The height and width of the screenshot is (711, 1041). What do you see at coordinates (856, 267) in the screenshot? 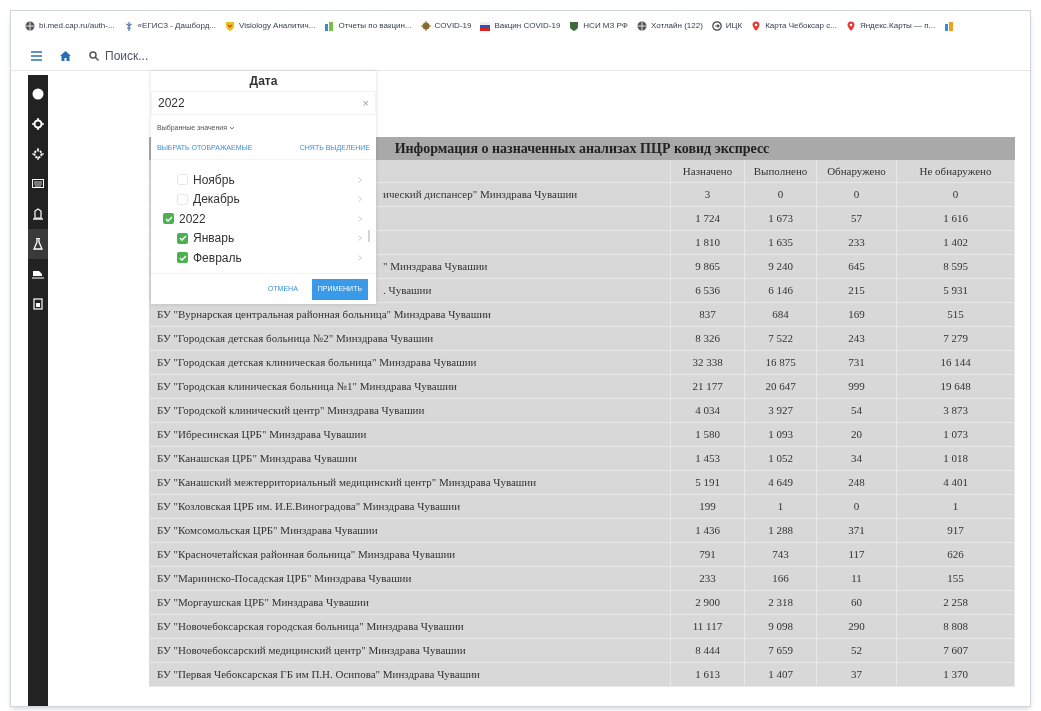
I see `table-cell-text: 645` at bounding box center [856, 267].